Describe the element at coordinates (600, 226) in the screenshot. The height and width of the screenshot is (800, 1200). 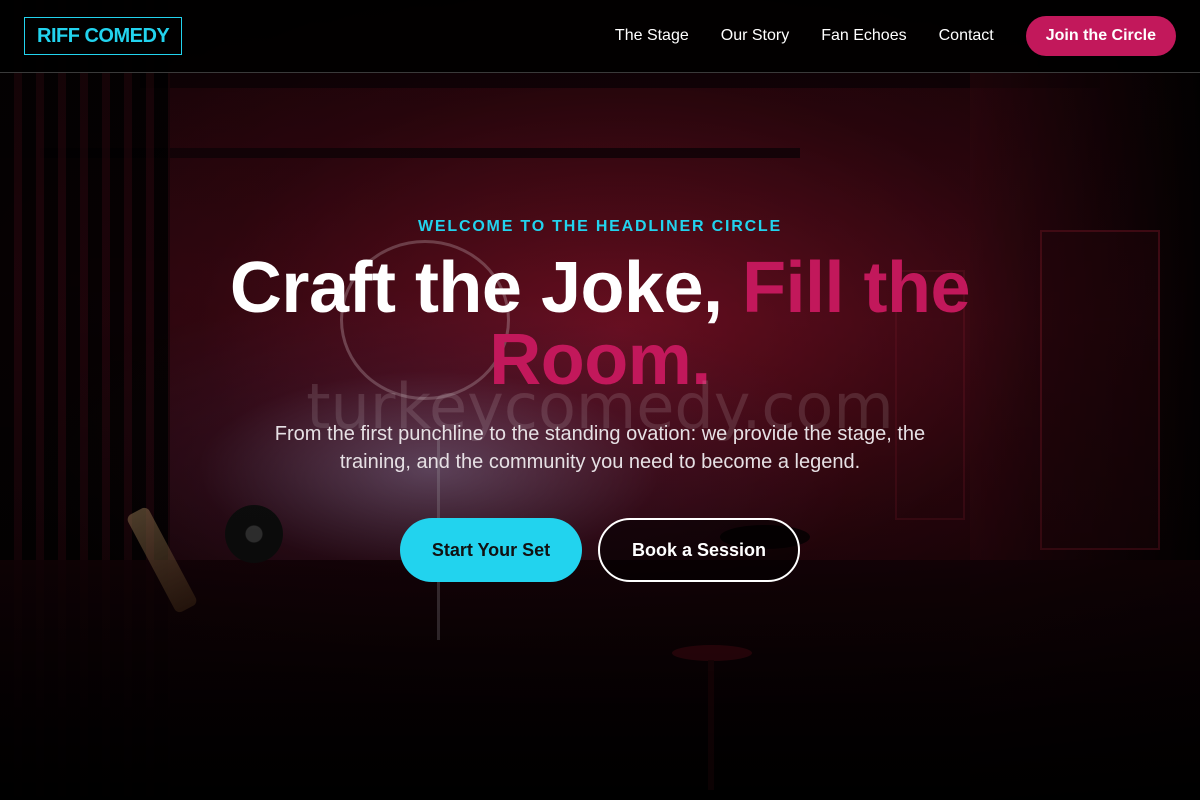
I see `hero-eyebrow: WELCOME TO THE HEADLINER CIRCLE` at that location.